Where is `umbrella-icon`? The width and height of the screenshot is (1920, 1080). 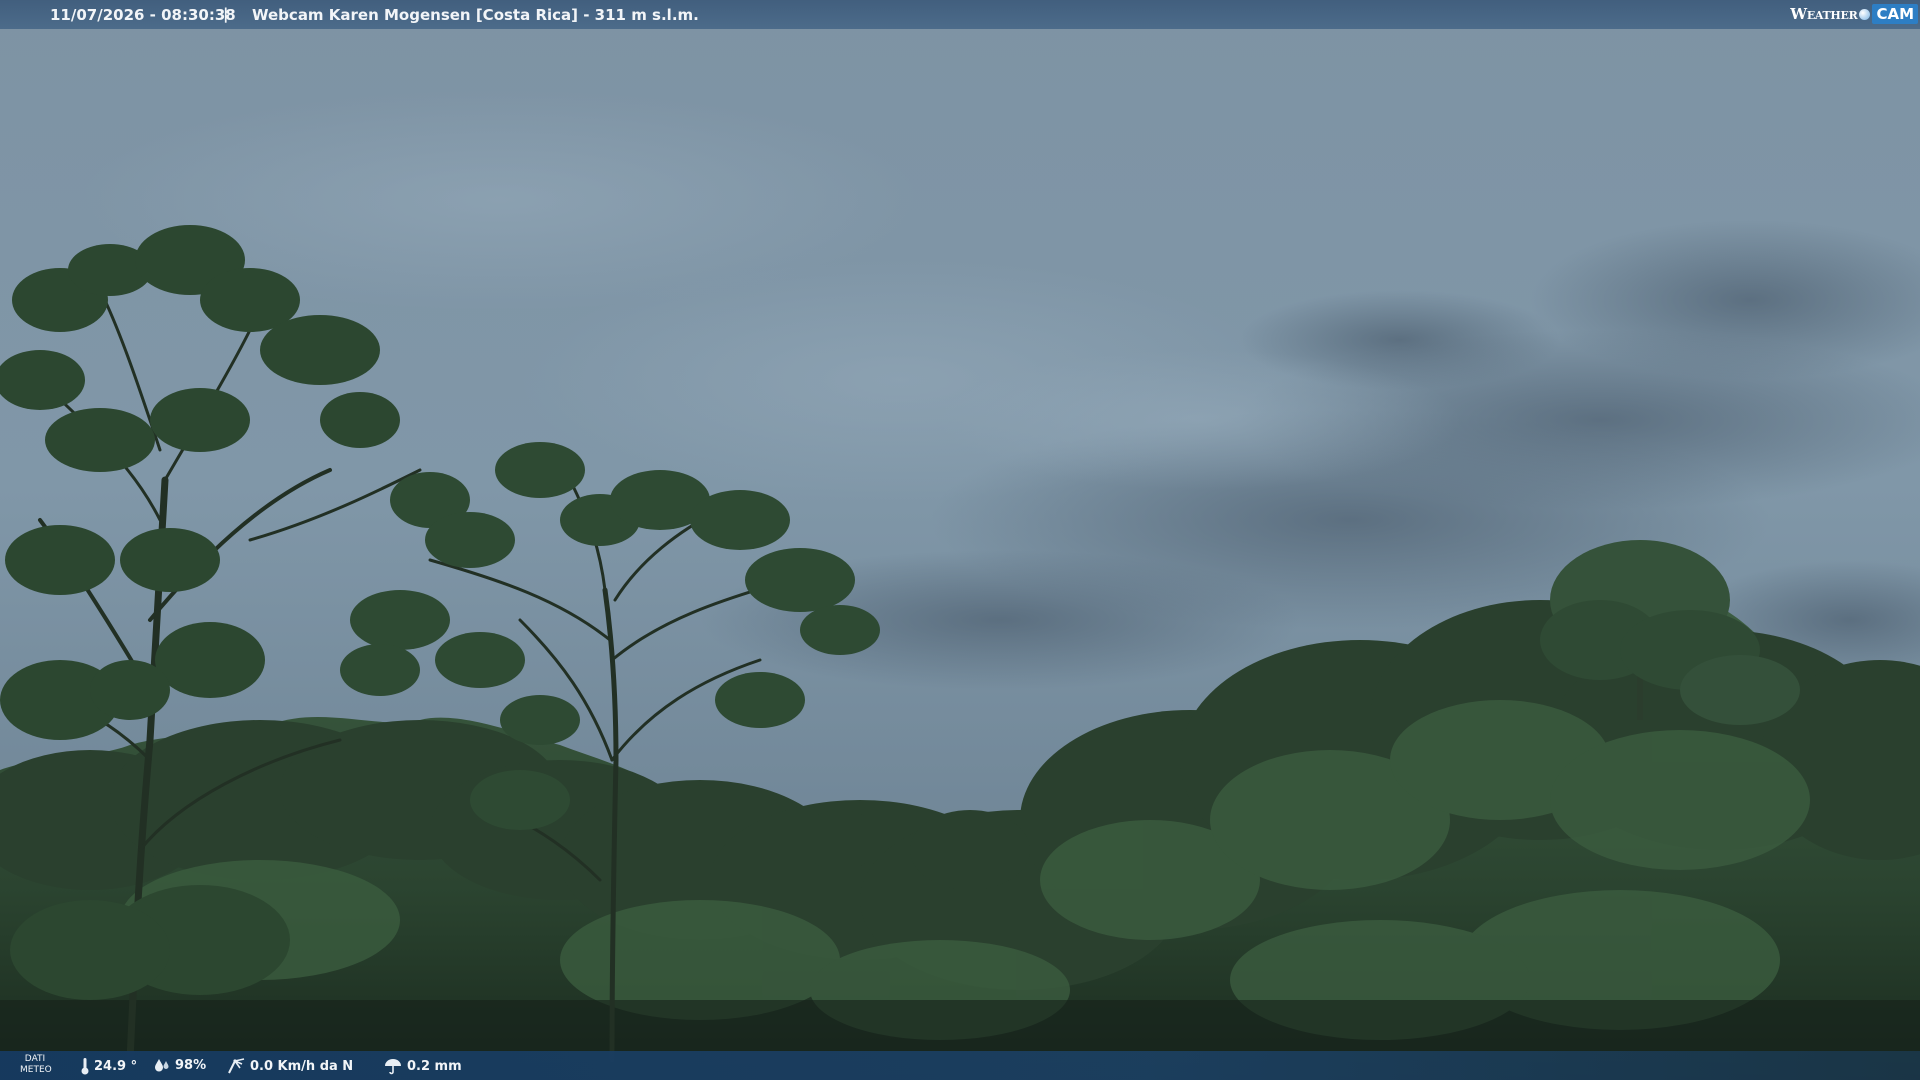
umbrella-icon is located at coordinates (393, 1067).